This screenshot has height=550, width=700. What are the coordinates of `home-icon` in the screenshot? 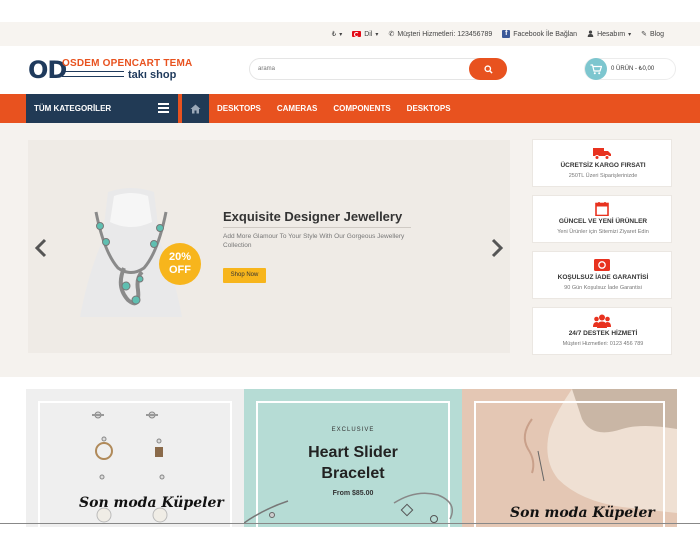 It's located at (195, 108).